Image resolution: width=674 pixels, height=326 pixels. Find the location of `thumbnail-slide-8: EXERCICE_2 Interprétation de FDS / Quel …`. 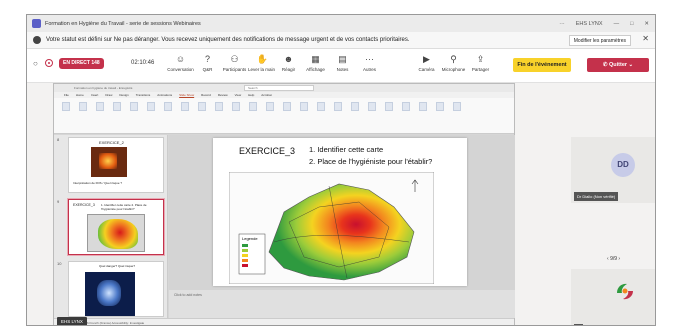

thumbnail-slide-8: EXERCICE_2 Interprétation de FDS / Quel … is located at coordinates (116, 165).